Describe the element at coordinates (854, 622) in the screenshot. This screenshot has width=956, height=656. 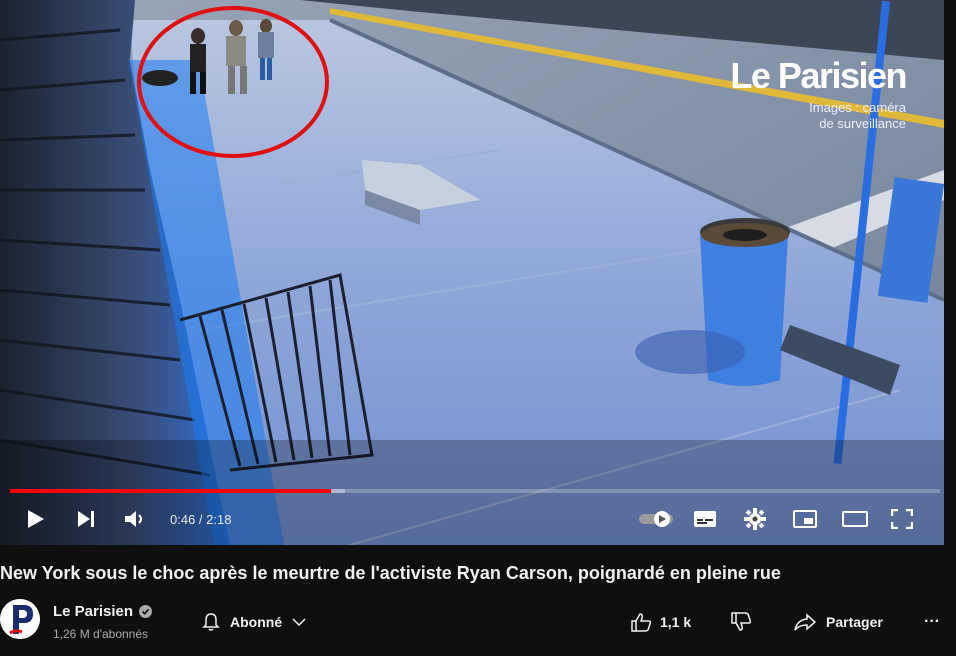
I see `share-label: Partager` at that location.